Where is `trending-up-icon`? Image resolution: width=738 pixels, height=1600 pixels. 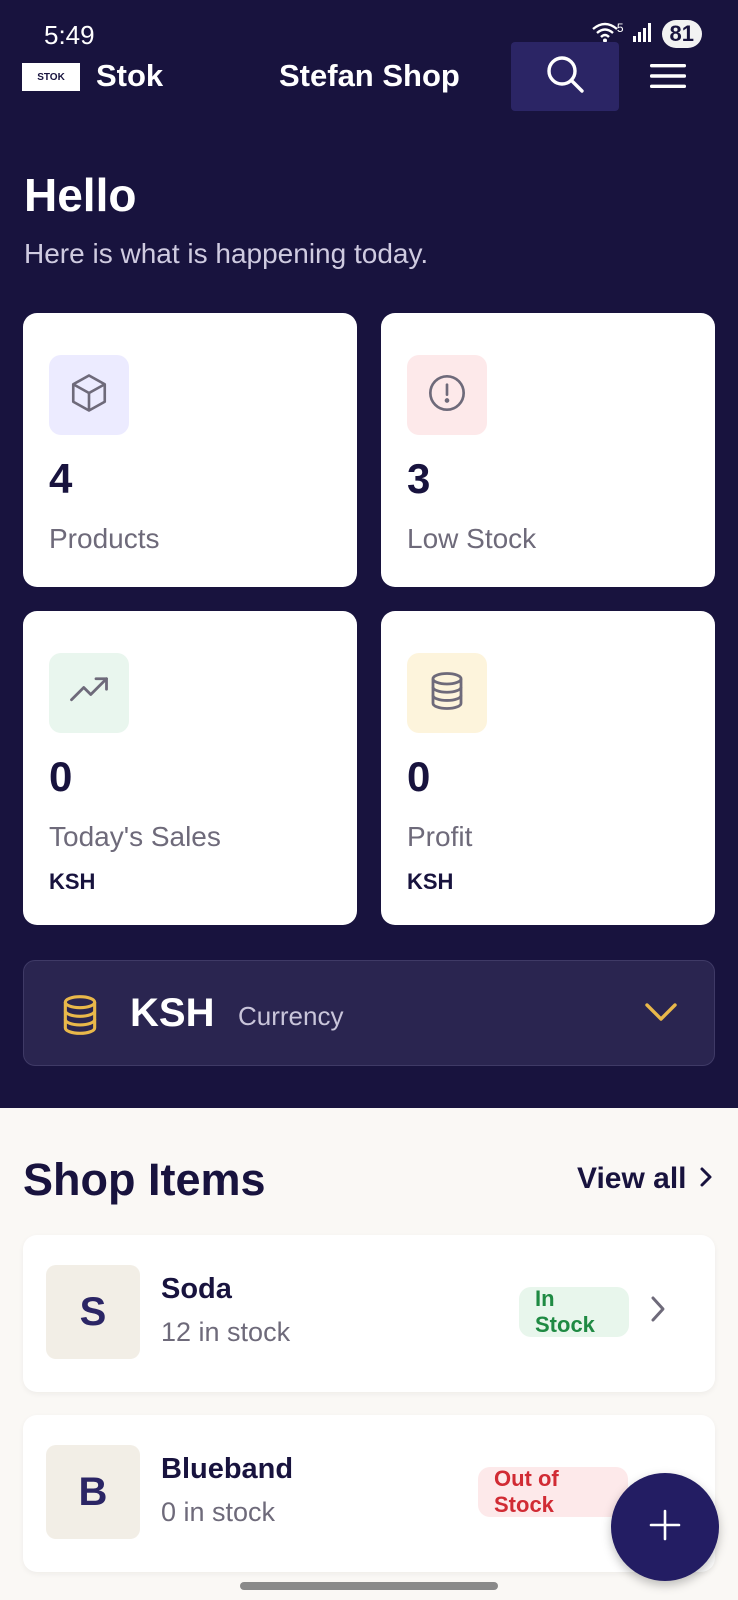
trending-up-icon is located at coordinates (89, 693).